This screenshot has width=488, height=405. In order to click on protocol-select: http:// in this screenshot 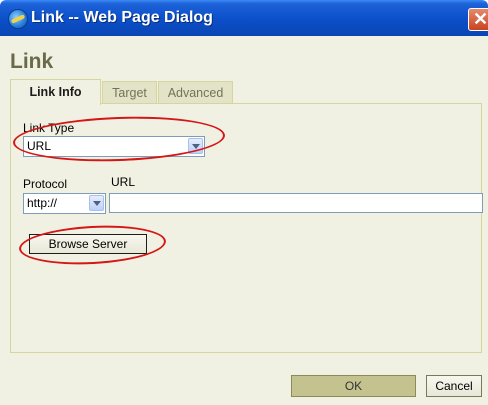, I will do `click(64, 203)`.